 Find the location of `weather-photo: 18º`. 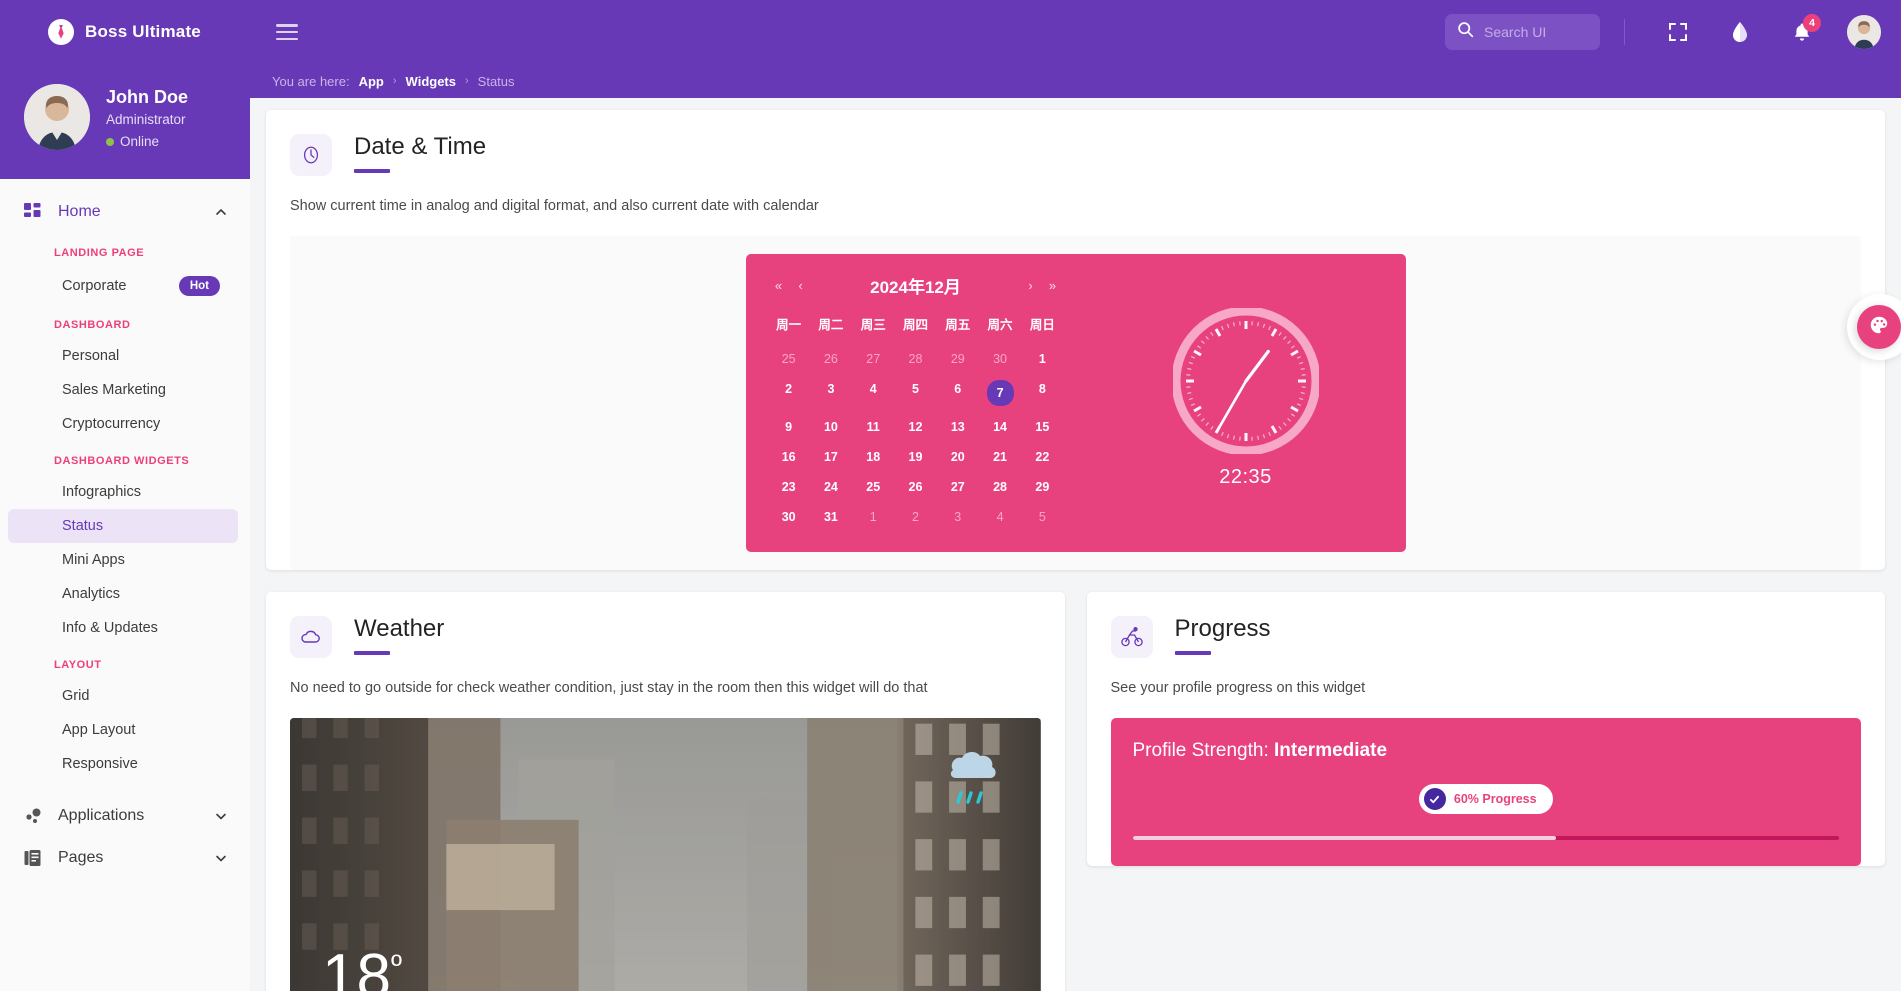

weather-photo: 18º is located at coordinates (665, 854).